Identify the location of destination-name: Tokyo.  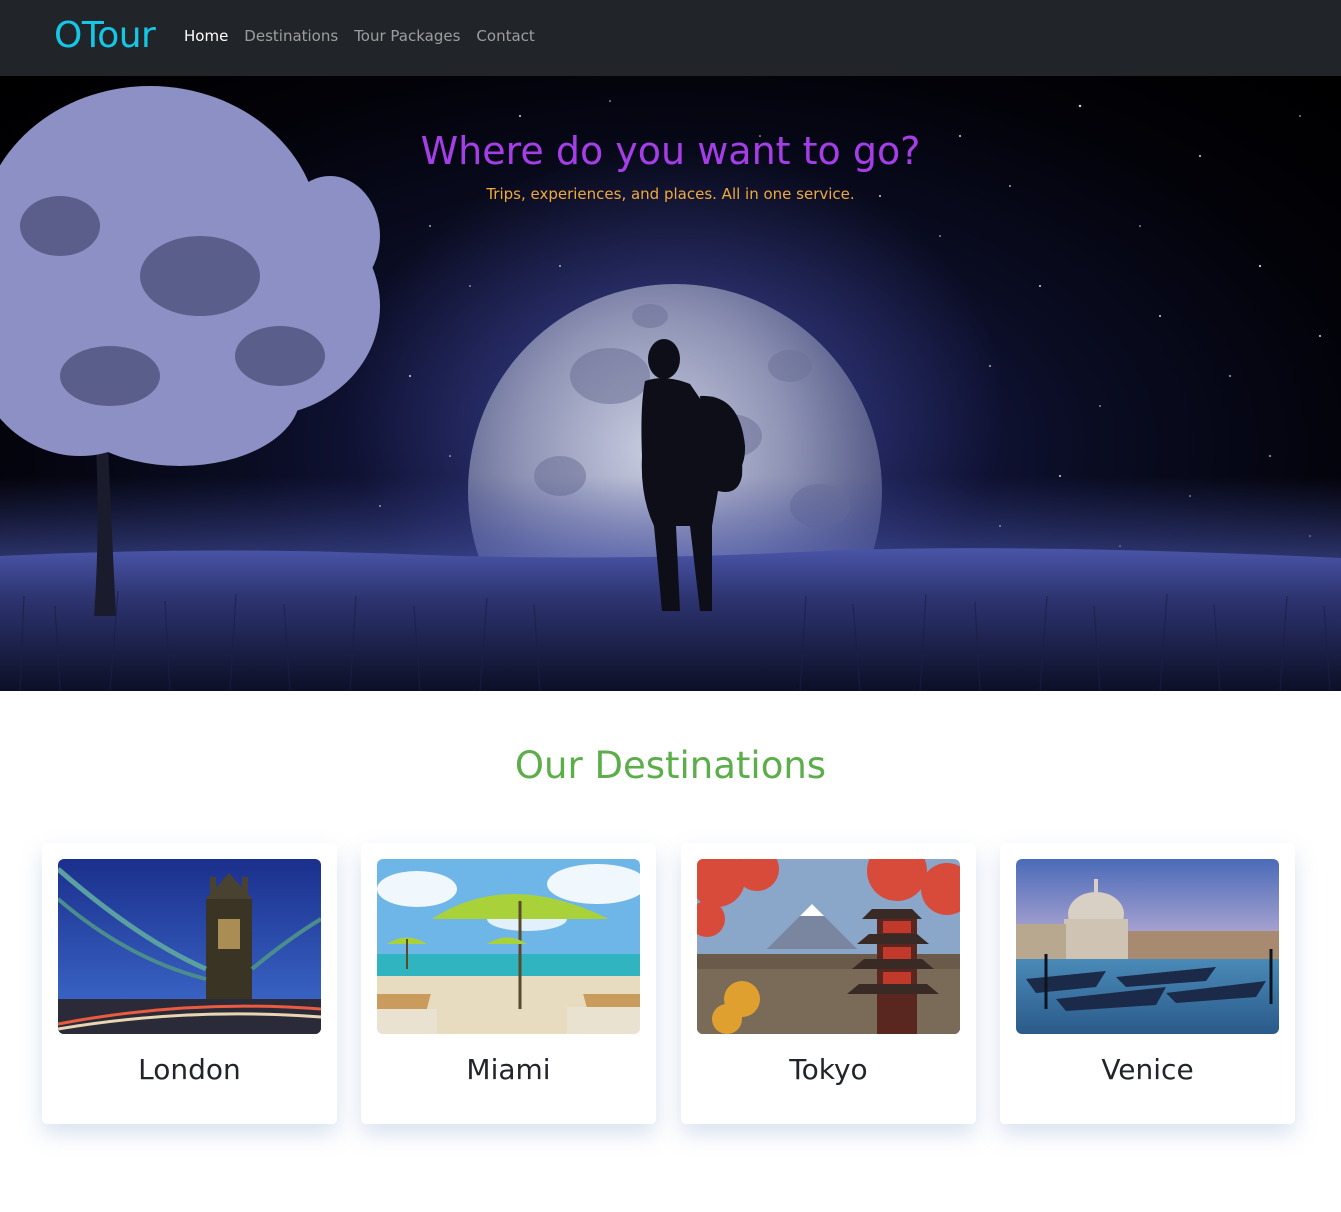
(828, 1069).